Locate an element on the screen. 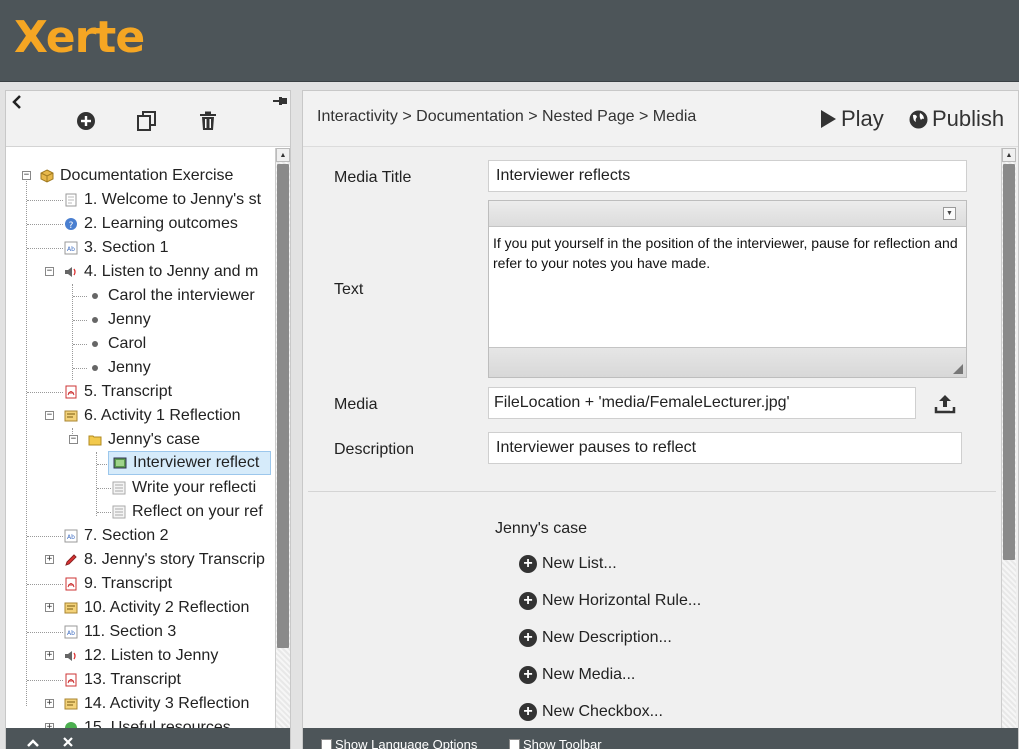 The image size is (1019, 749). svg-text: Ab is located at coordinates (71, 249).